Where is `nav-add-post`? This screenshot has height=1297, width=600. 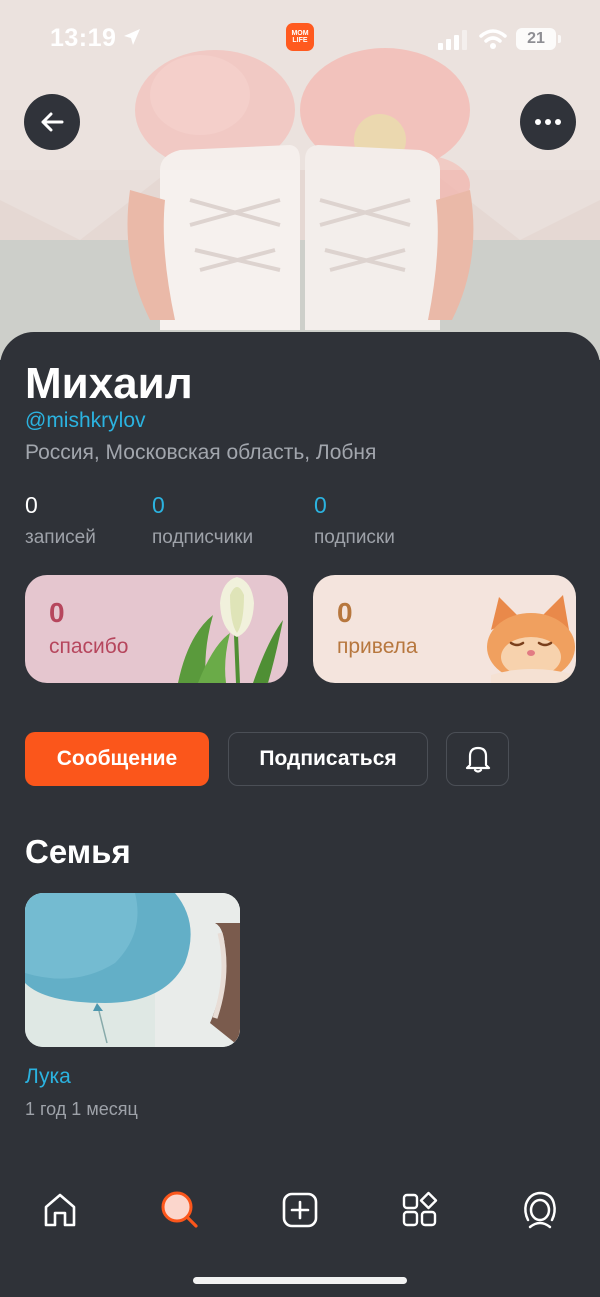 nav-add-post is located at coordinates (300, 1210).